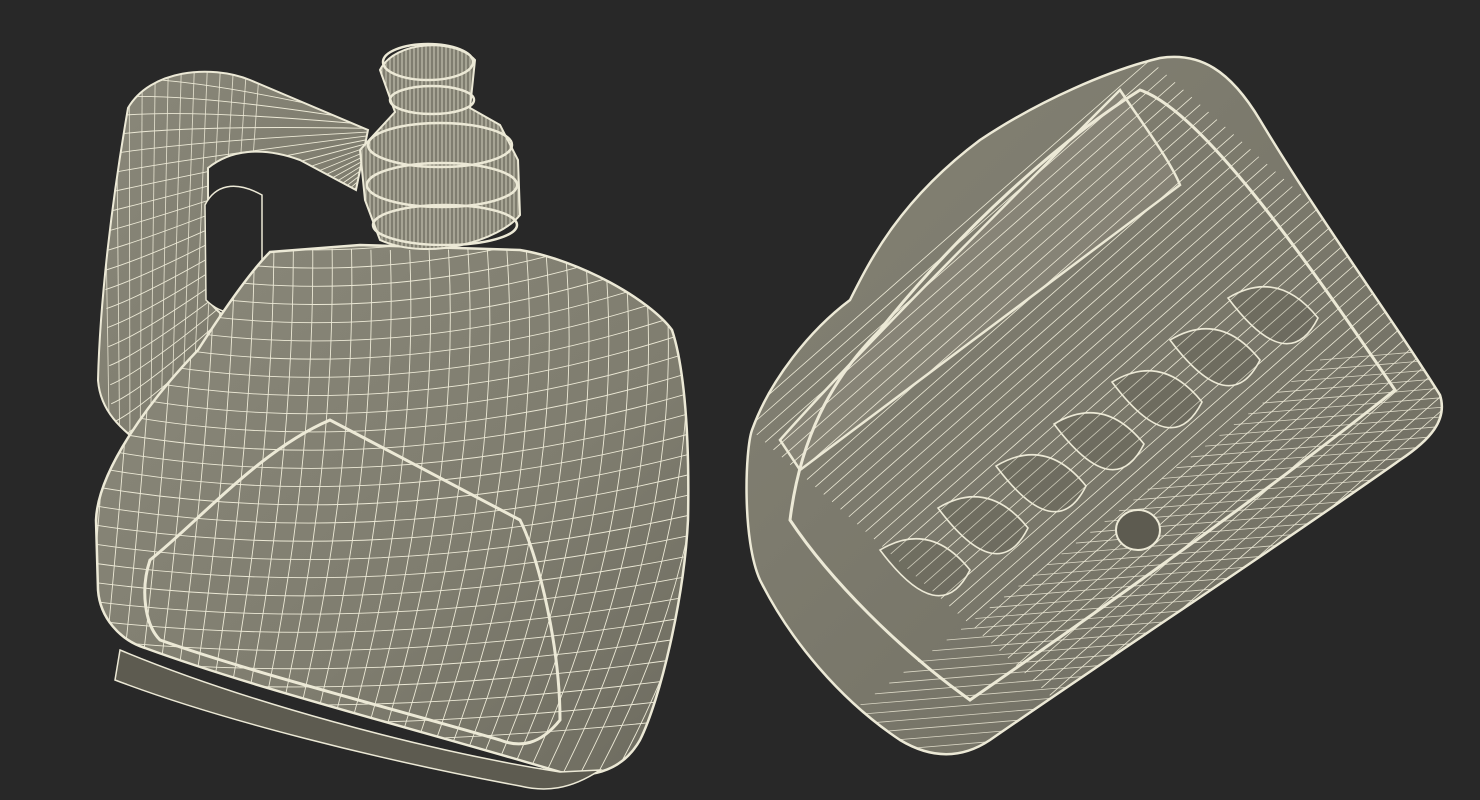  Describe the element at coordinates (440, 147) in the screenshot. I see `jug-neck` at that location.